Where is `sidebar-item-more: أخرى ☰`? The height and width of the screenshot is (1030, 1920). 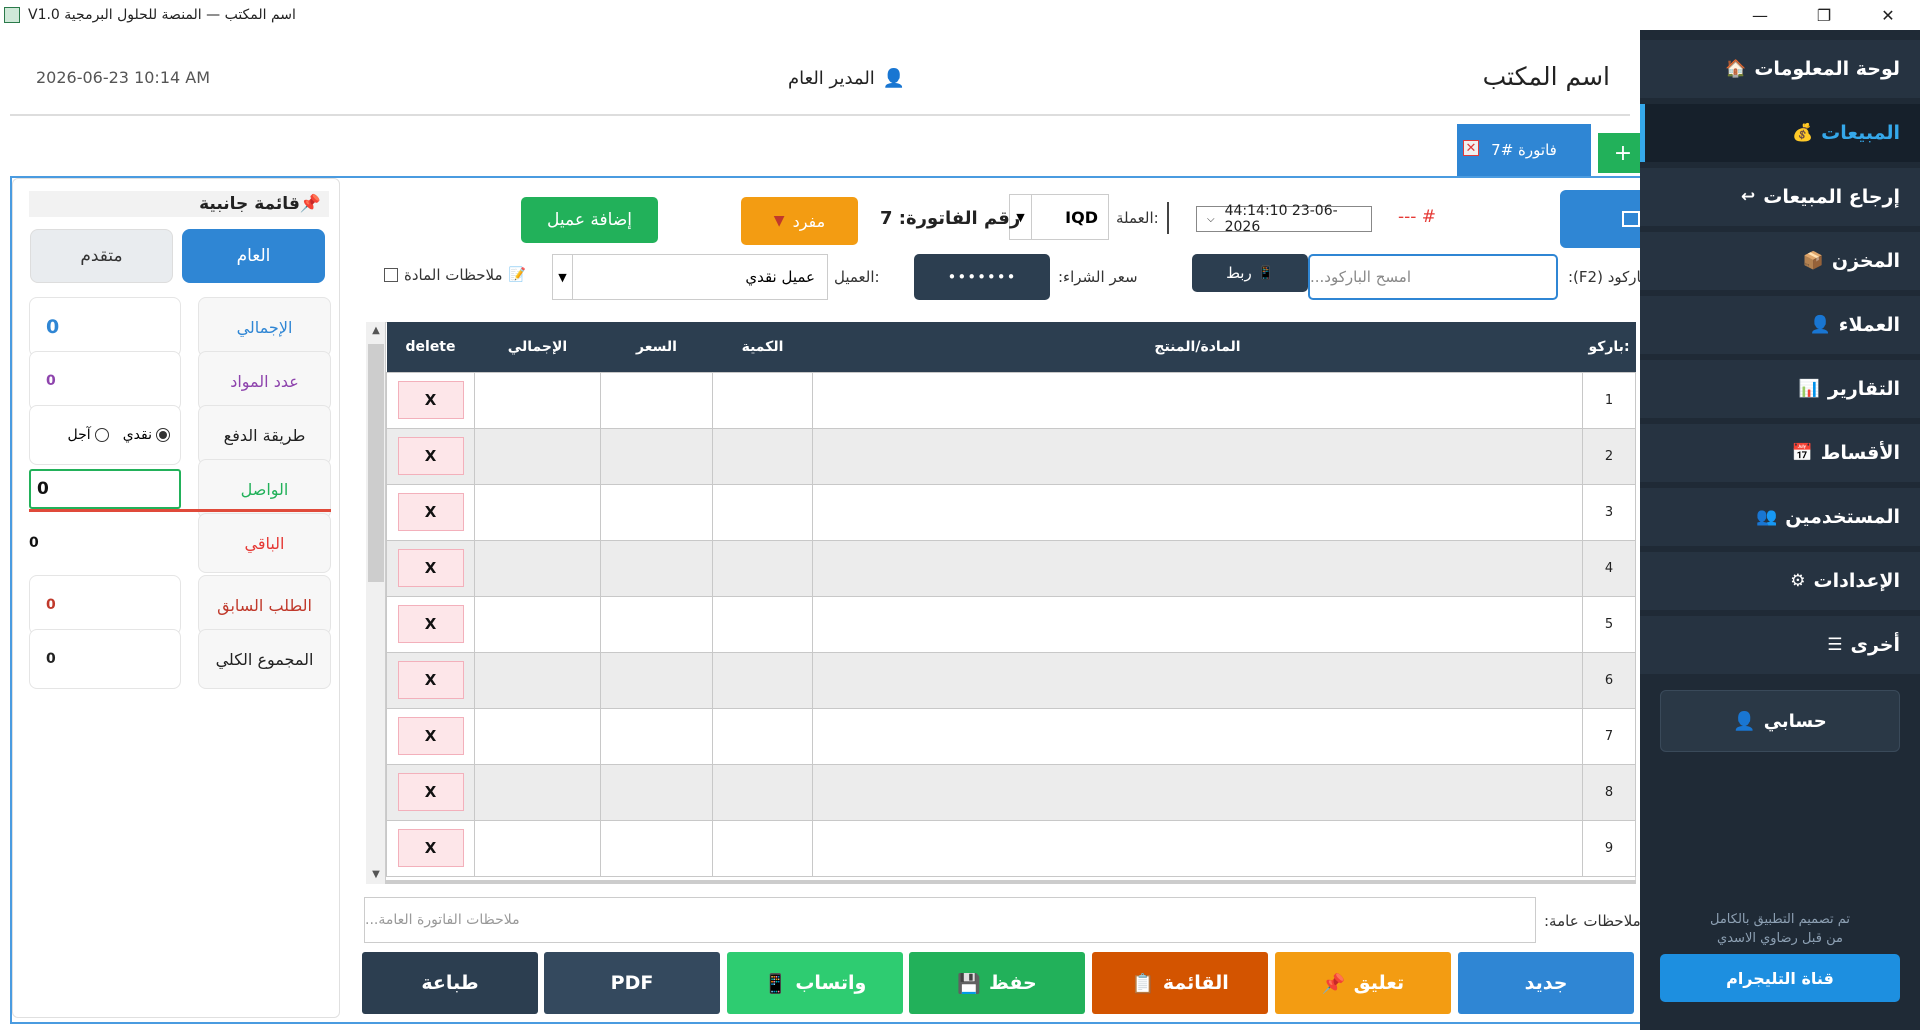 sidebar-item-more: أخرى ☰ is located at coordinates (1780, 645).